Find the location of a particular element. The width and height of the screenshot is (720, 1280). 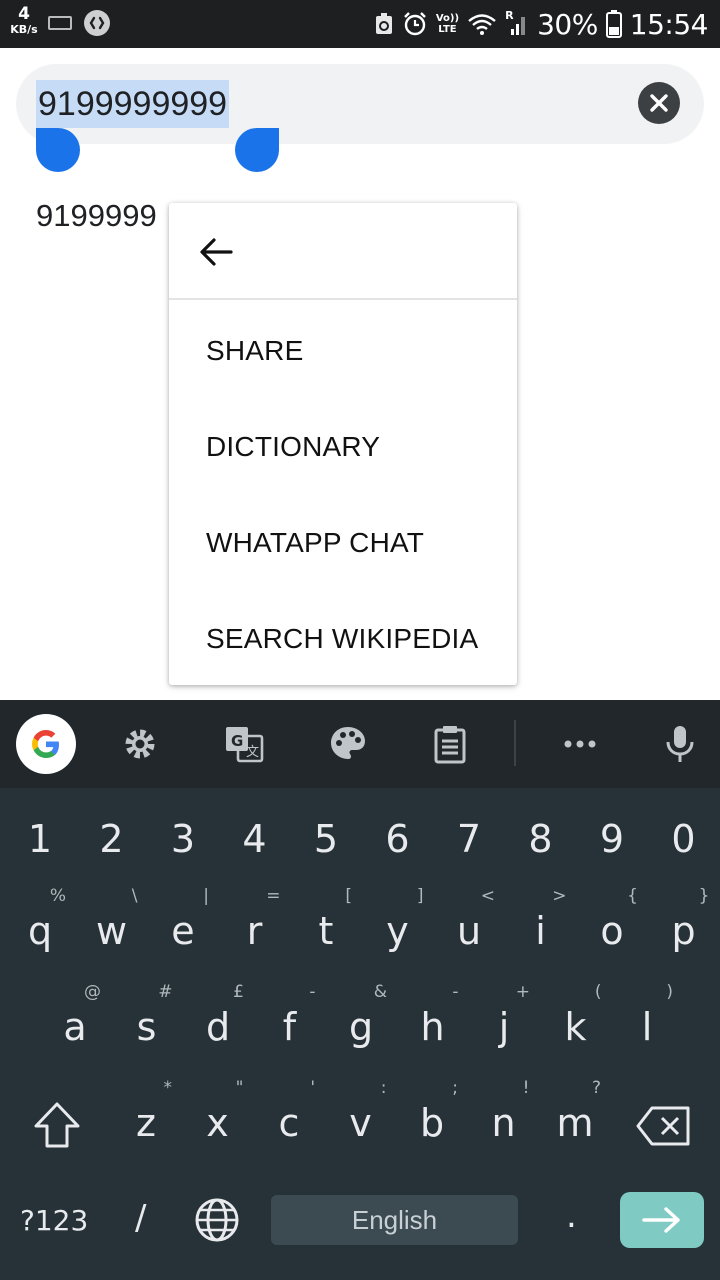

key-d: d £ is located at coordinates (218, 1025).